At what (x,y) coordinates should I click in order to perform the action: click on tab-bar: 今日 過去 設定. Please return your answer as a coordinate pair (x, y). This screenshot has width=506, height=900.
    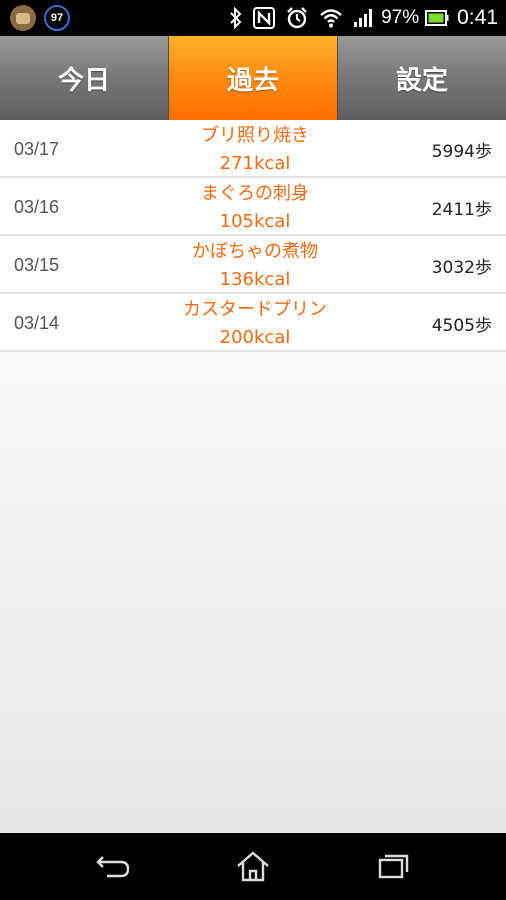
    Looking at the image, I should click on (253, 78).